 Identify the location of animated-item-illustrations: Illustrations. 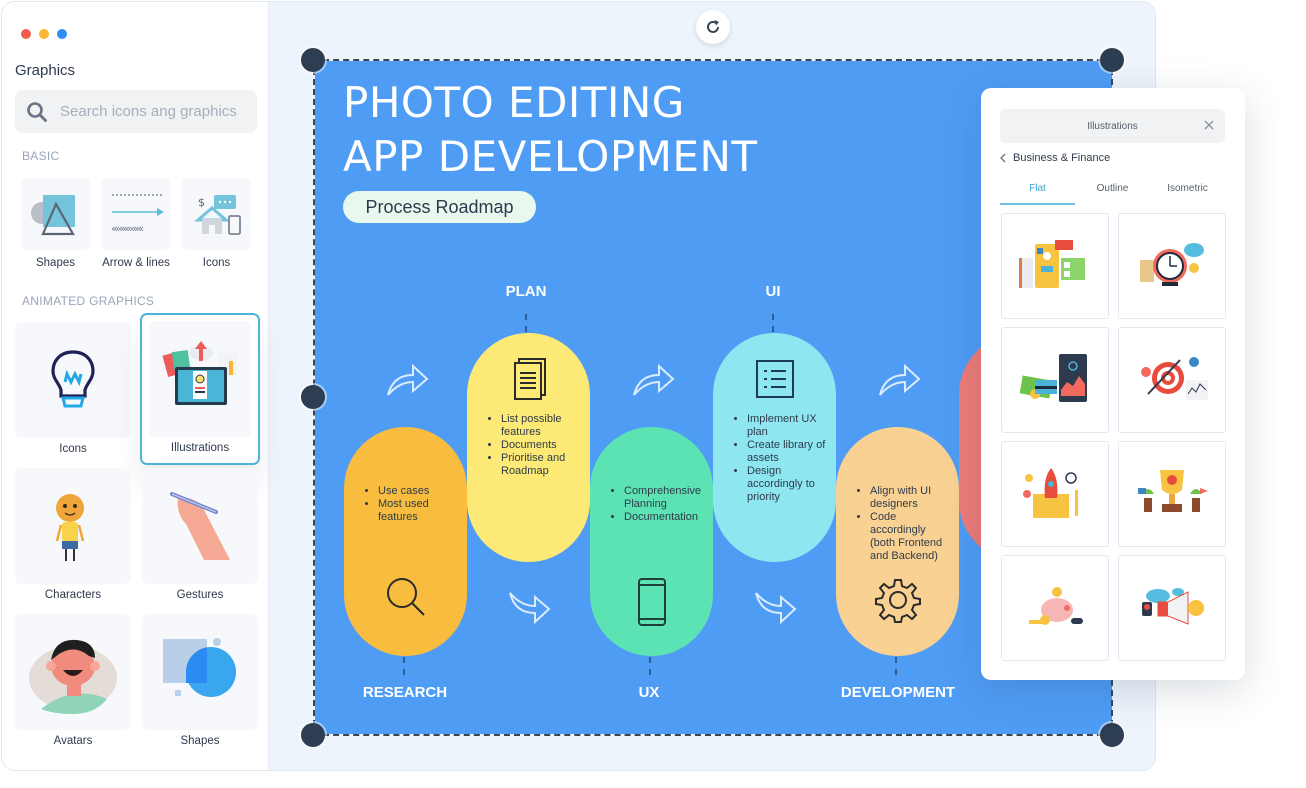
(200, 389).